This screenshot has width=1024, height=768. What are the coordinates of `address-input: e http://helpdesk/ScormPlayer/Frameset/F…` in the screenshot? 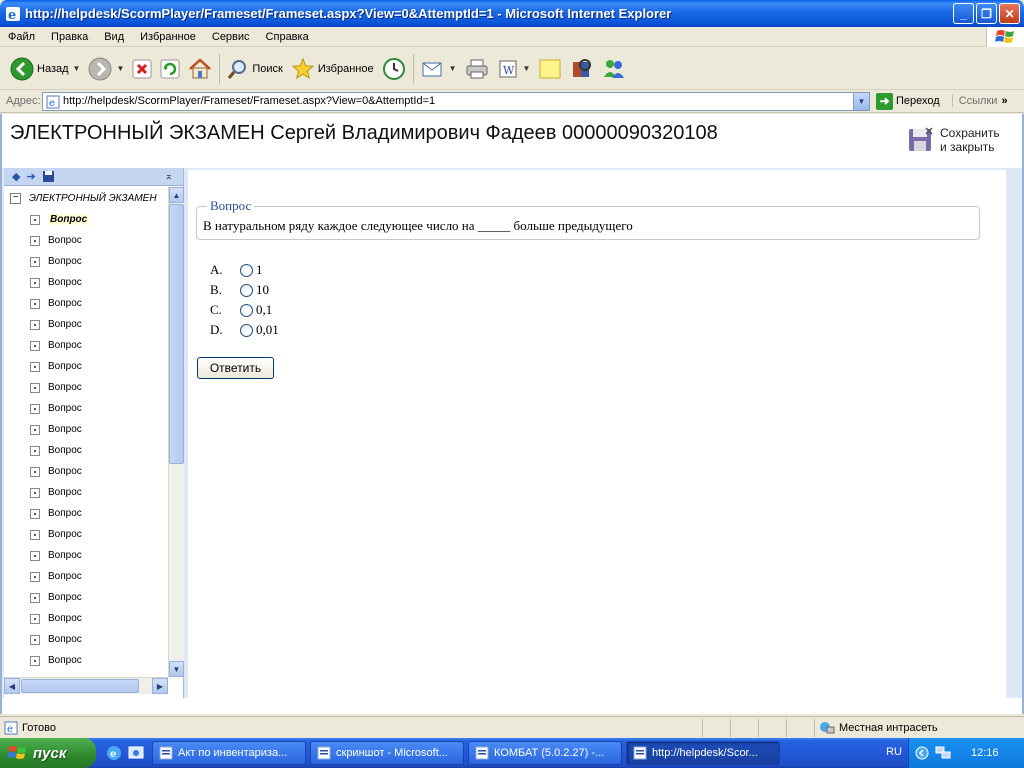 It's located at (456, 101).